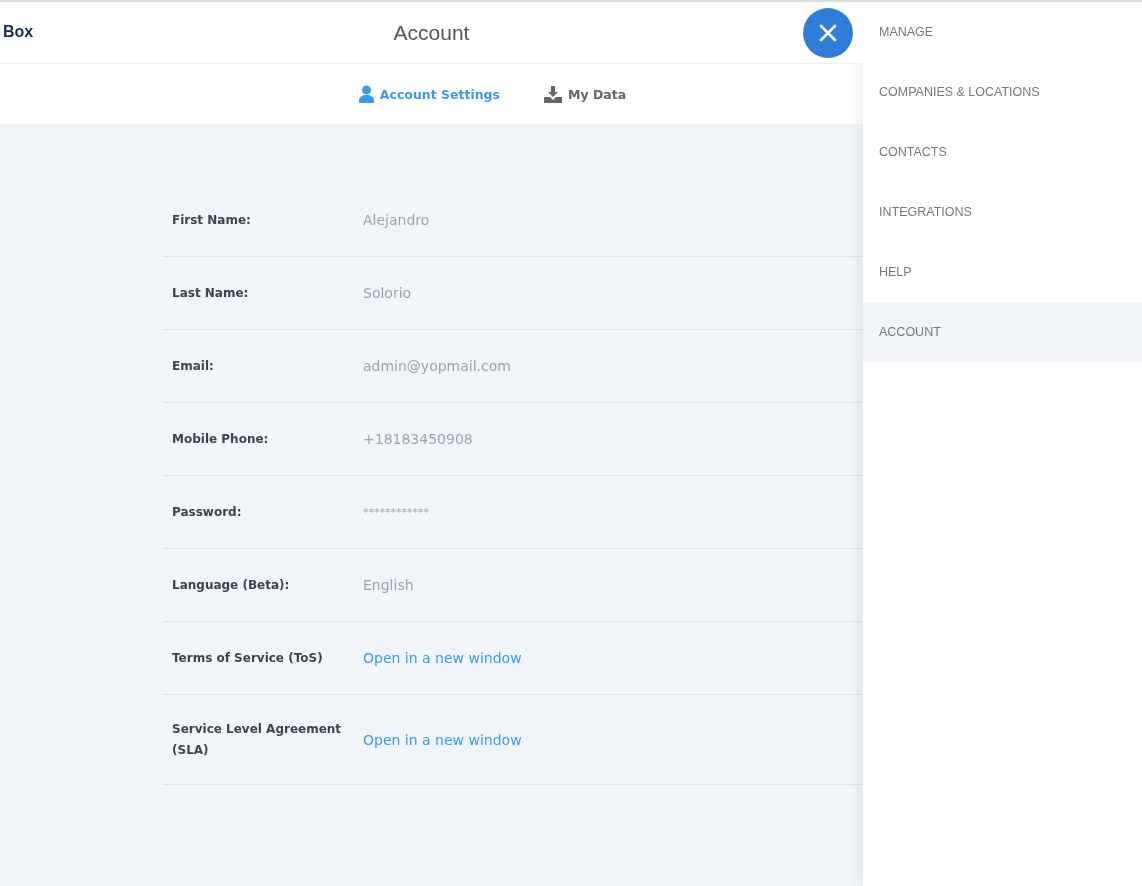 The image size is (1142, 886). Describe the element at coordinates (247, 658) in the screenshot. I see `field-label: Terms of Service (ToS)` at that location.